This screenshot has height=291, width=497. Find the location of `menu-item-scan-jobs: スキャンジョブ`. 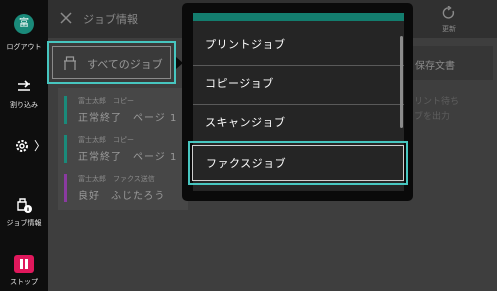

menu-item-scan-jobs: スキャンジョブ is located at coordinates (298, 123).